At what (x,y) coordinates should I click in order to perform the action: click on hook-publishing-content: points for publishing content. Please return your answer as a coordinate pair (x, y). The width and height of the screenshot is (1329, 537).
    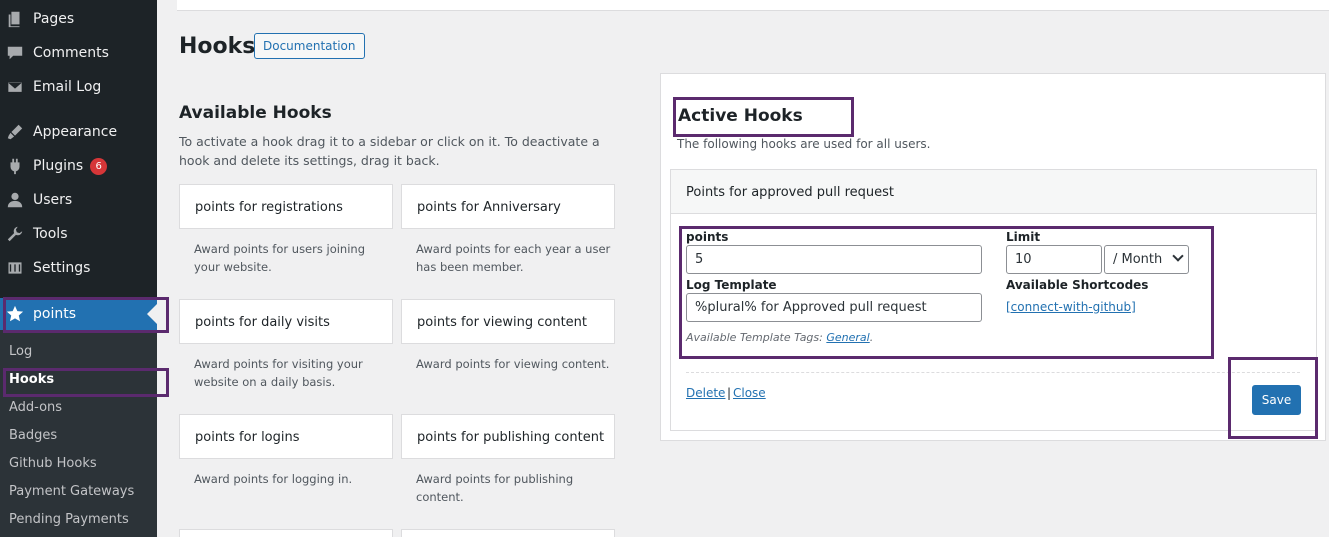
    Looking at the image, I should click on (508, 436).